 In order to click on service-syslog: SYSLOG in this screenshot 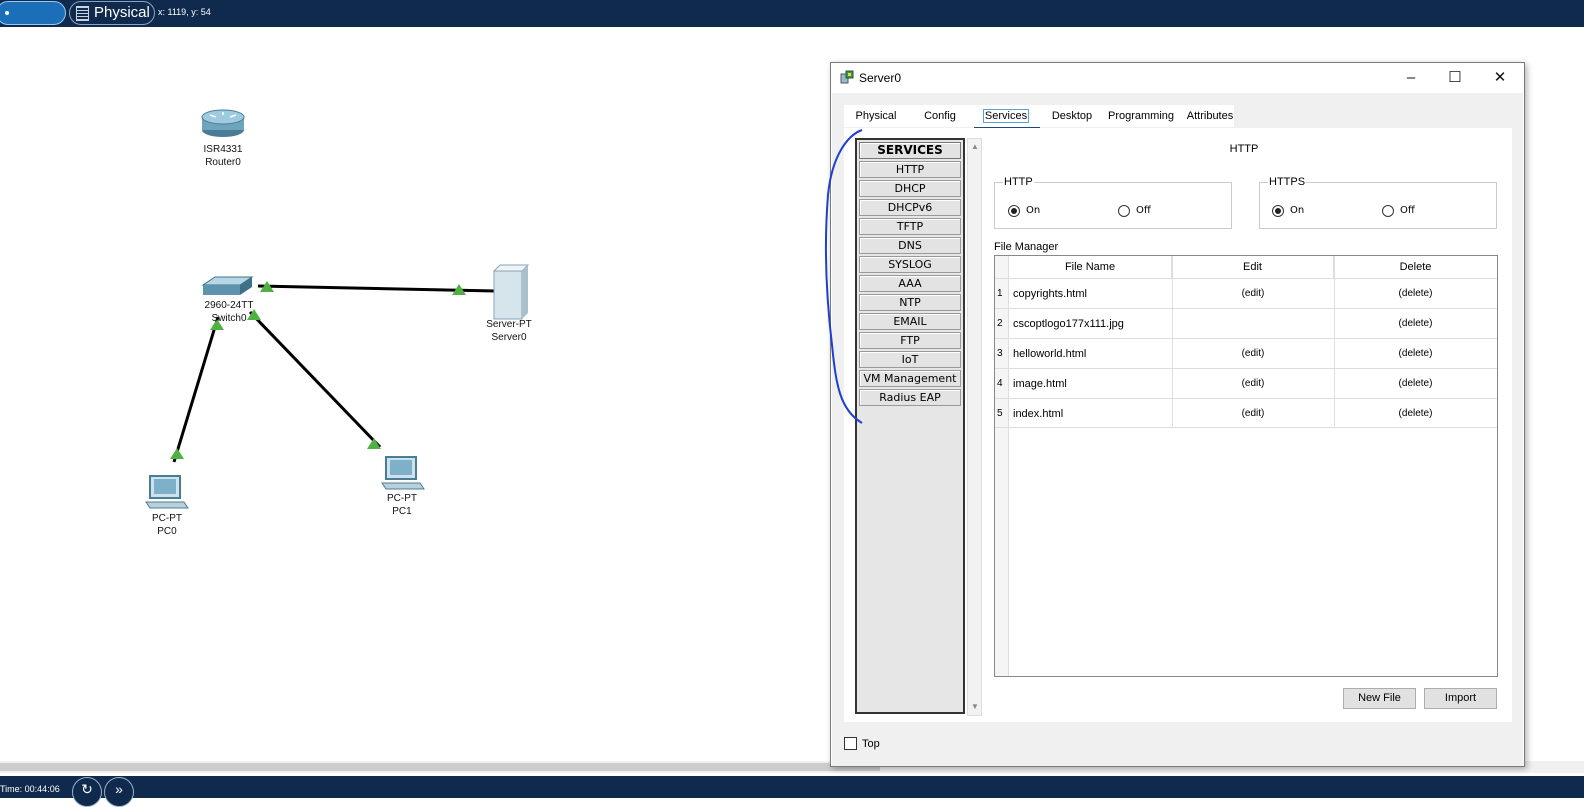, I will do `click(910, 264)`.